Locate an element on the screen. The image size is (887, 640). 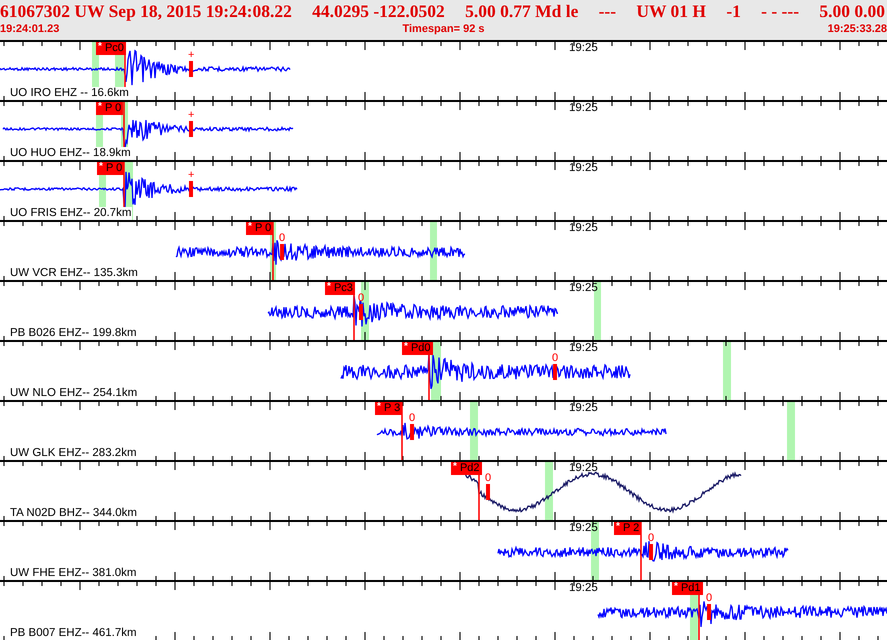
channel-label: UW NLO EHZ-- 254.1km is located at coordinates (74, 393).